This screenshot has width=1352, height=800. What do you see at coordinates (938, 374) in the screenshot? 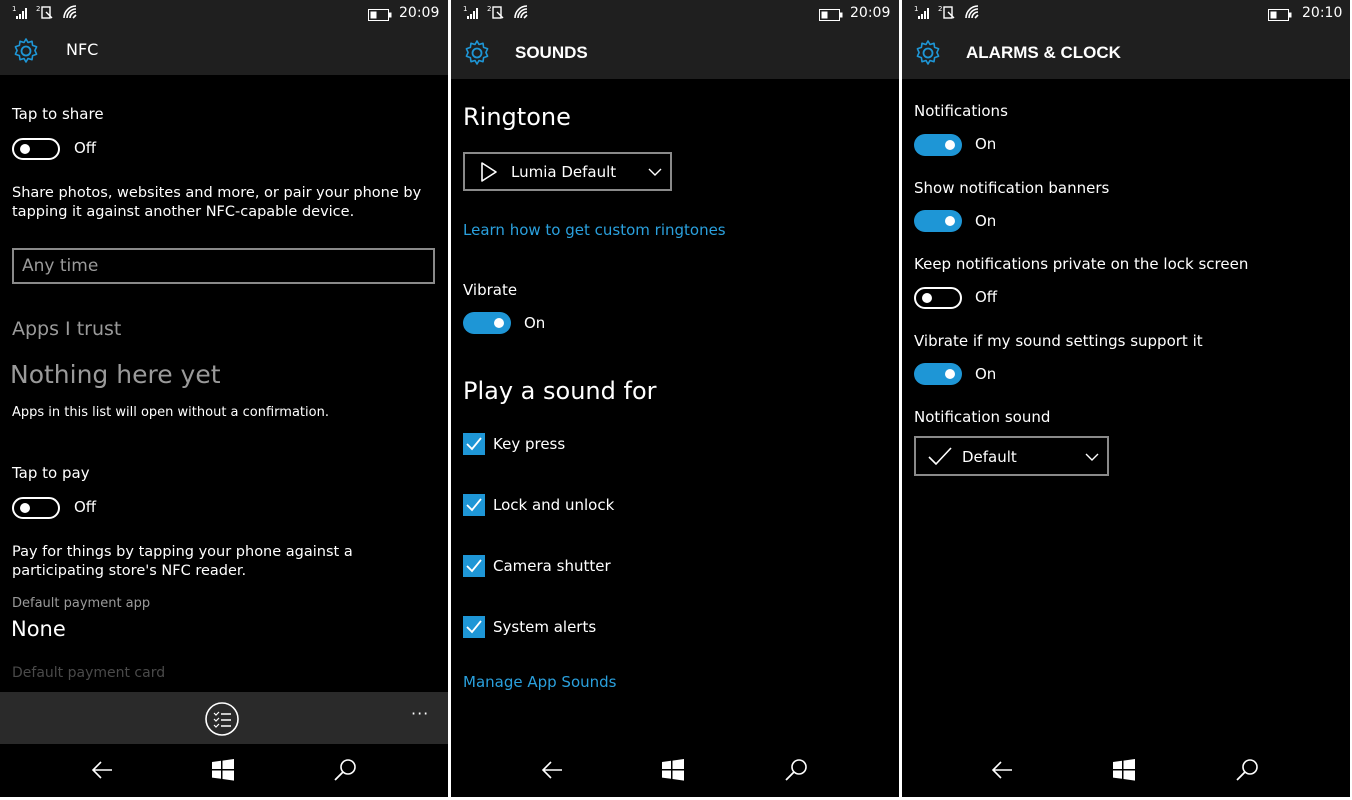
I see `vibrate-sound-settings-toggle` at bounding box center [938, 374].